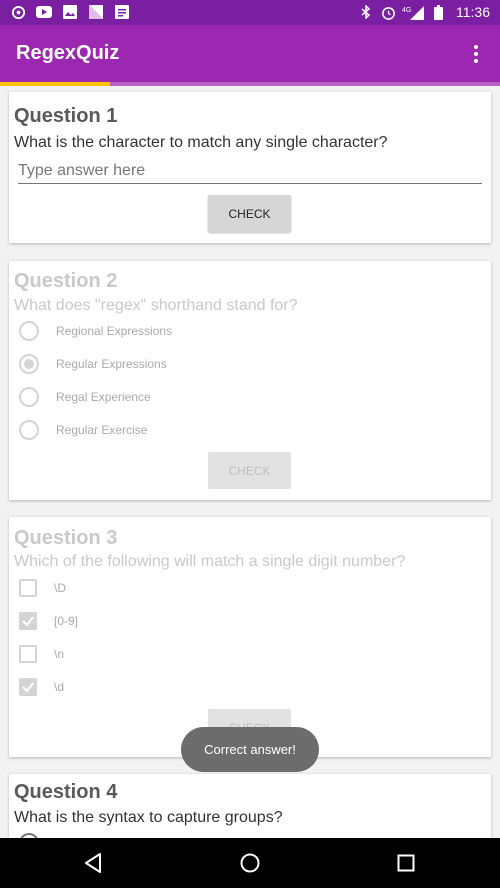  What do you see at coordinates (250, 12) in the screenshot?
I see `status-bar: 4G 11:36` at bounding box center [250, 12].